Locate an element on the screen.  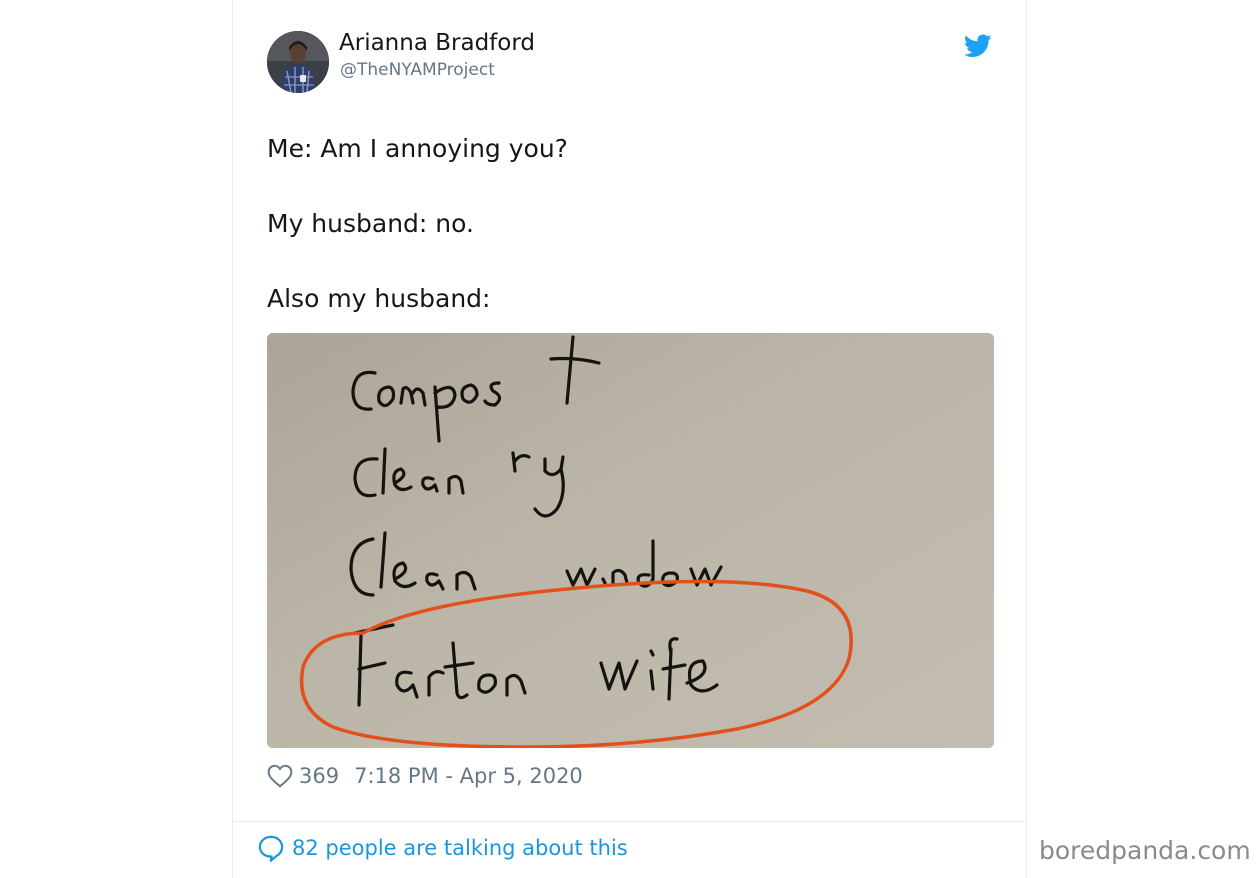
tweet-text-line-2: My husband: no. is located at coordinates (370, 223).